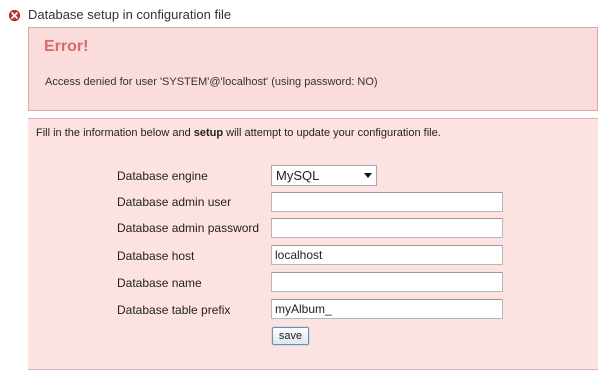  Describe the element at coordinates (115, 133) in the screenshot. I see `intro-text-start: Fill in the information below and` at that location.